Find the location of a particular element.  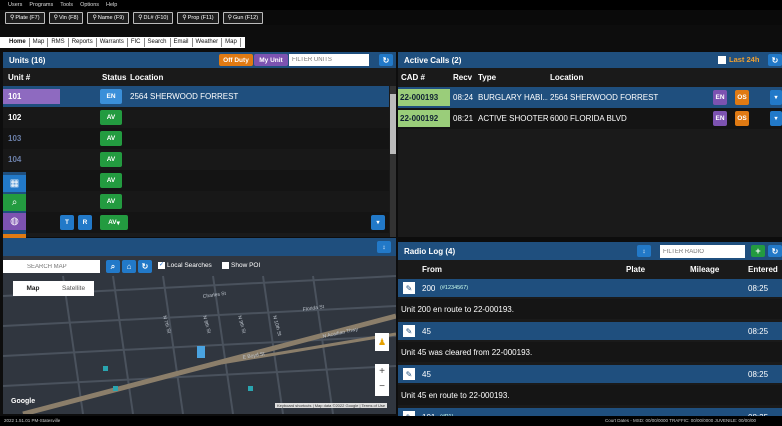

unit-status-badge: AV ▾ is located at coordinates (114, 222).